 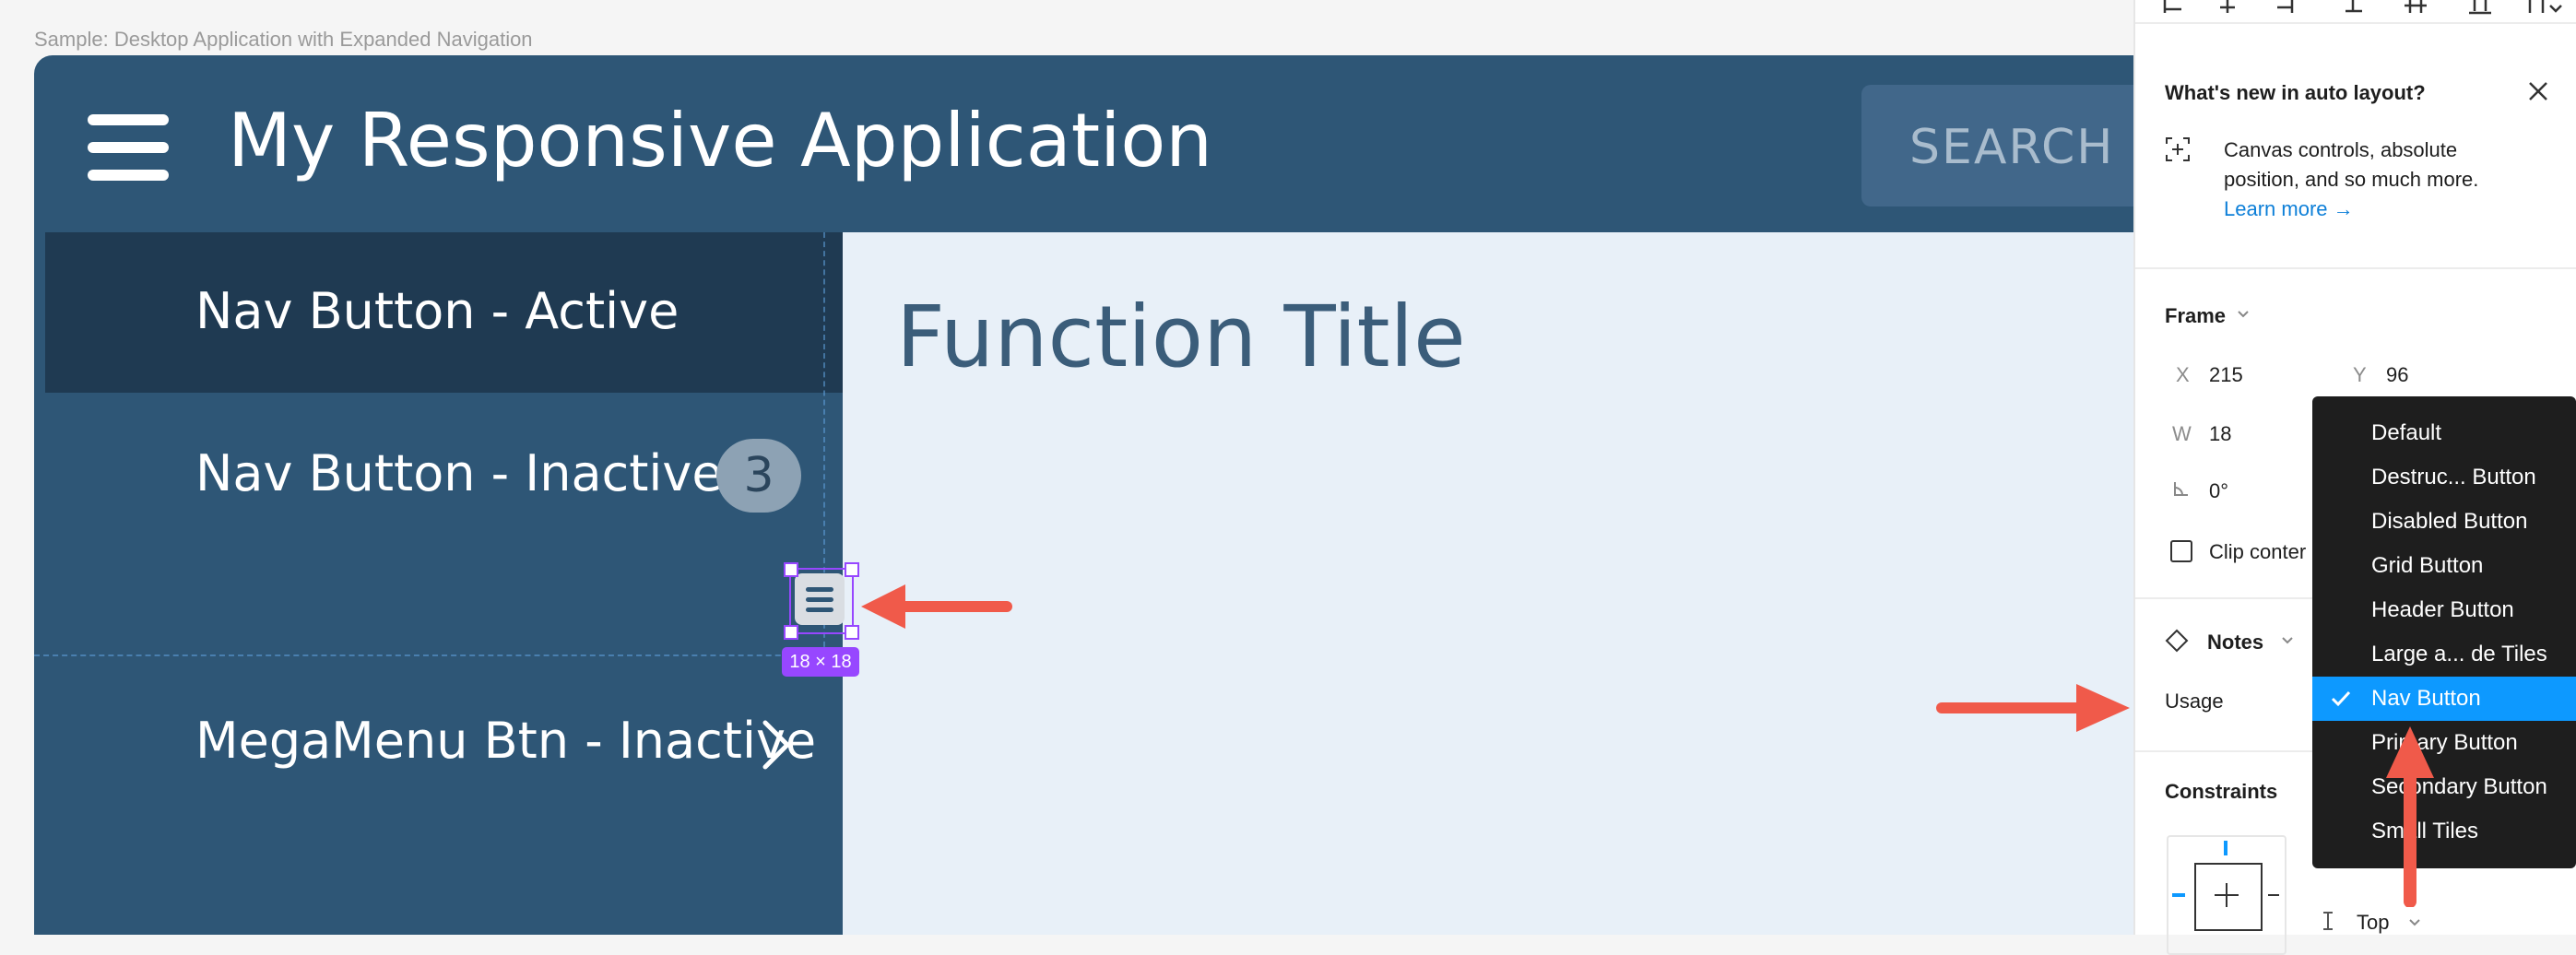 What do you see at coordinates (2357, 8) in the screenshot?
I see `alignment-toolbar-icons` at bounding box center [2357, 8].